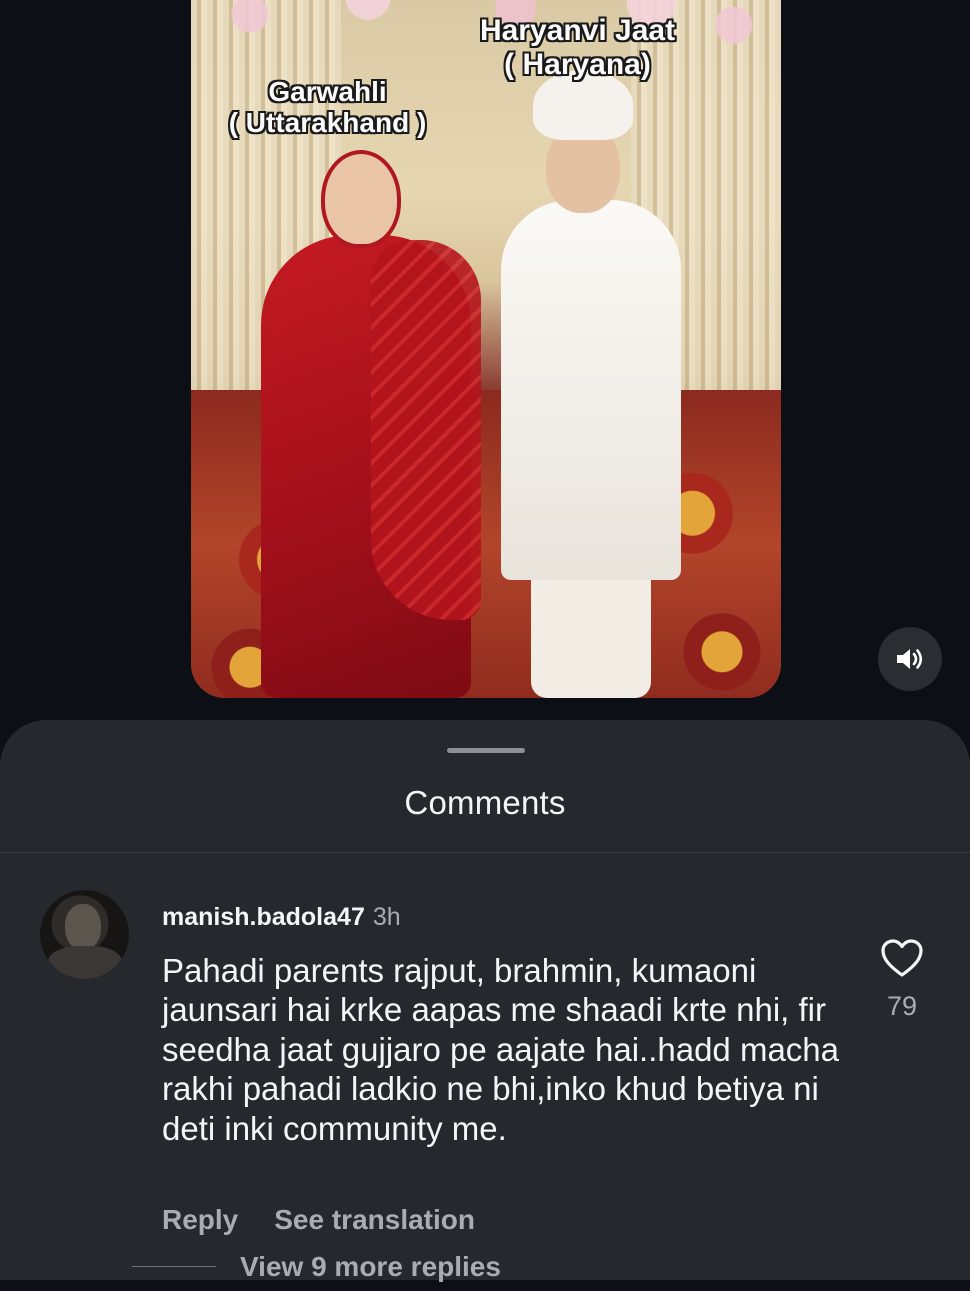 This screenshot has height=1291, width=970. I want to click on speaker-icon, so click(910, 659).